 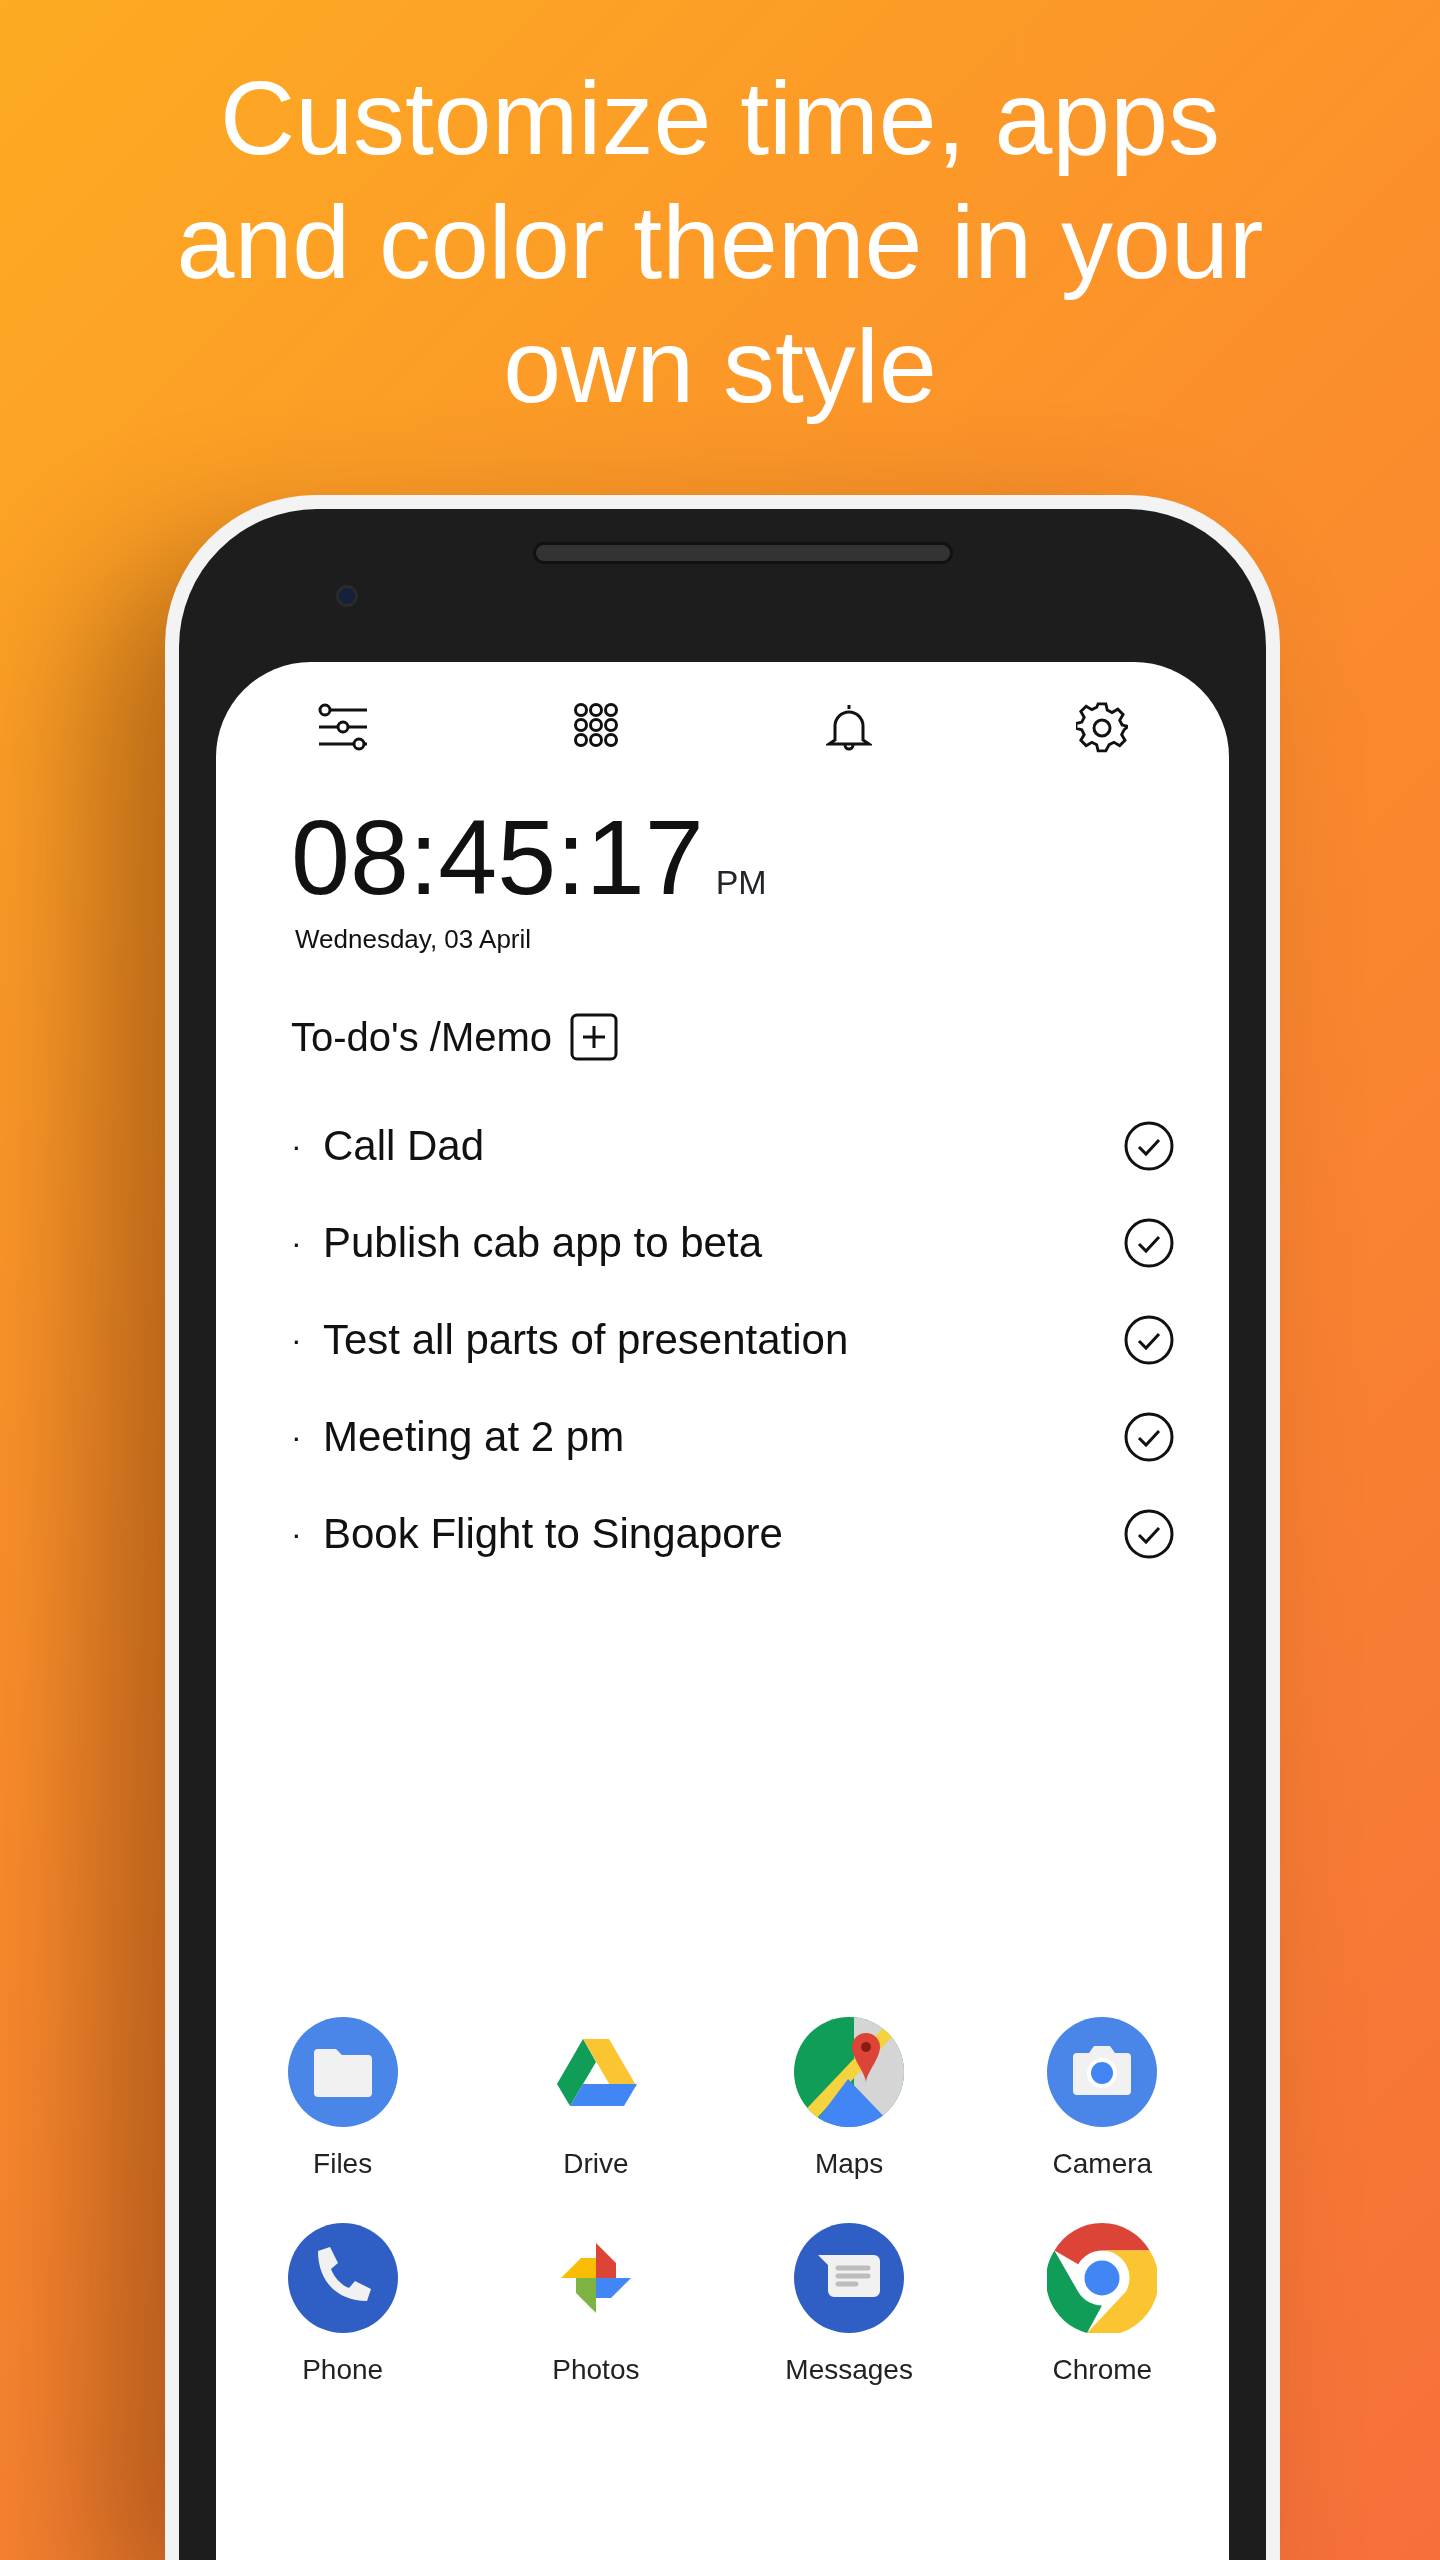 What do you see at coordinates (543, 1243) in the screenshot?
I see `todo-text: Publish cab app to beta` at bounding box center [543, 1243].